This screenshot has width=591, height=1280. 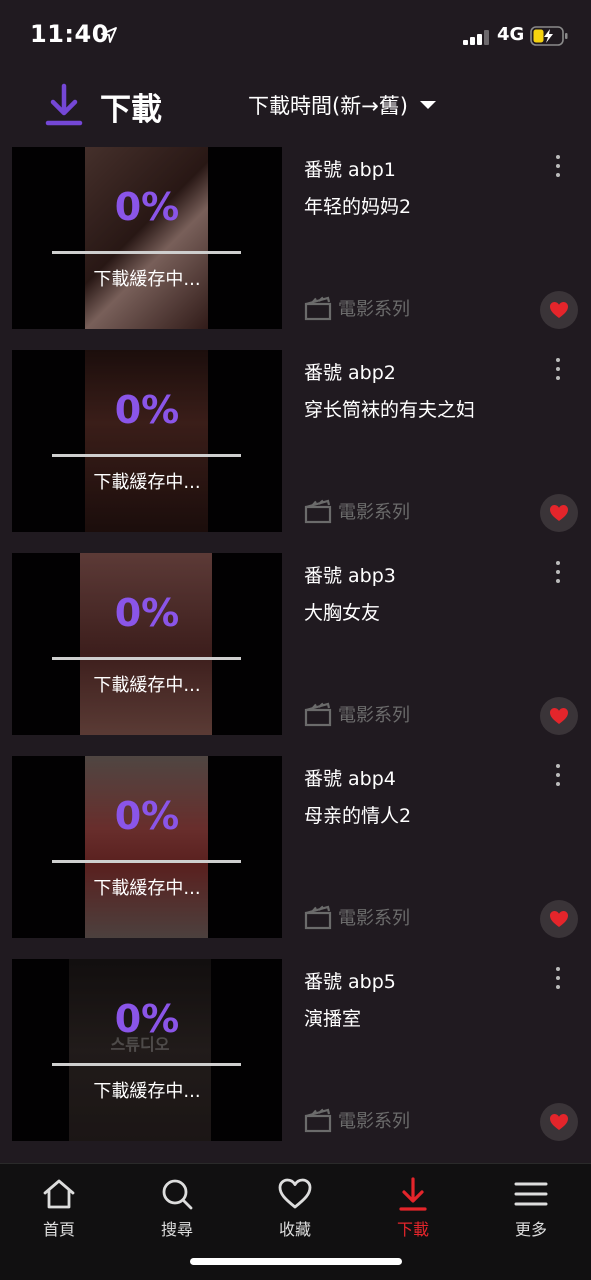 What do you see at coordinates (390, 410) in the screenshot?
I see `video-title: 穿长筒袜的有夫之妇` at bounding box center [390, 410].